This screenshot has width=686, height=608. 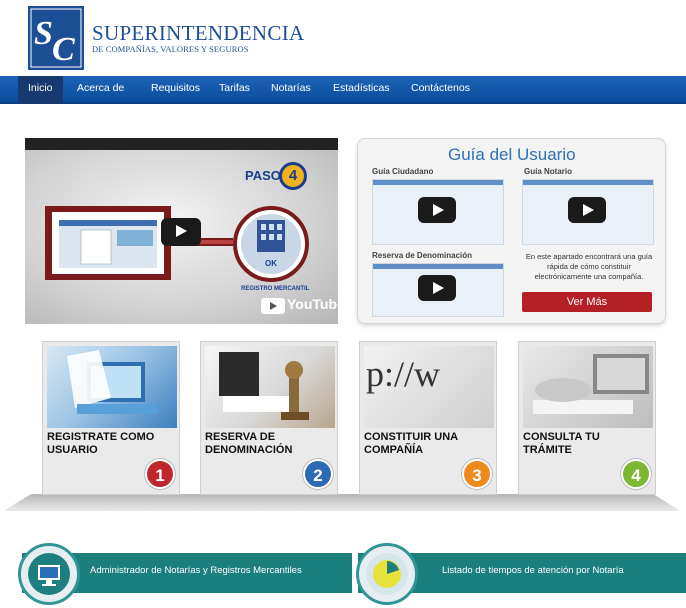 What do you see at coordinates (175, 88) in the screenshot?
I see `nav-item-requisitos: Requisitos` at bounding box center [175, 88].